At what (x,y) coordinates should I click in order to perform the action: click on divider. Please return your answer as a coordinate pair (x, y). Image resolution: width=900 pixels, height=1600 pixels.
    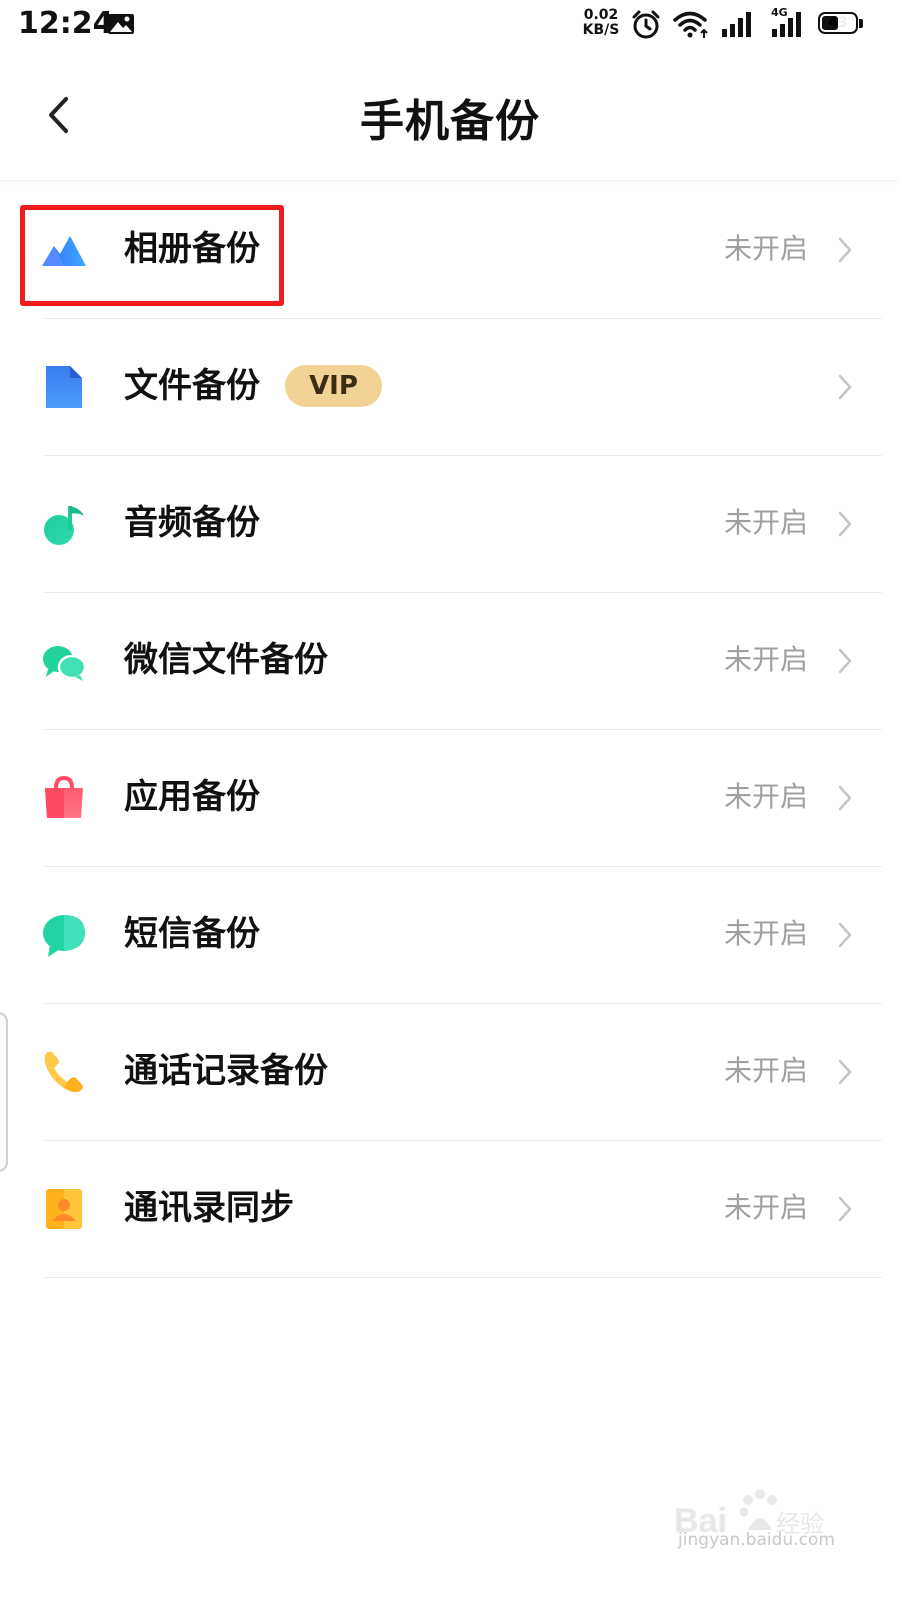
    Looking at the image, I should click on (463, 1277).